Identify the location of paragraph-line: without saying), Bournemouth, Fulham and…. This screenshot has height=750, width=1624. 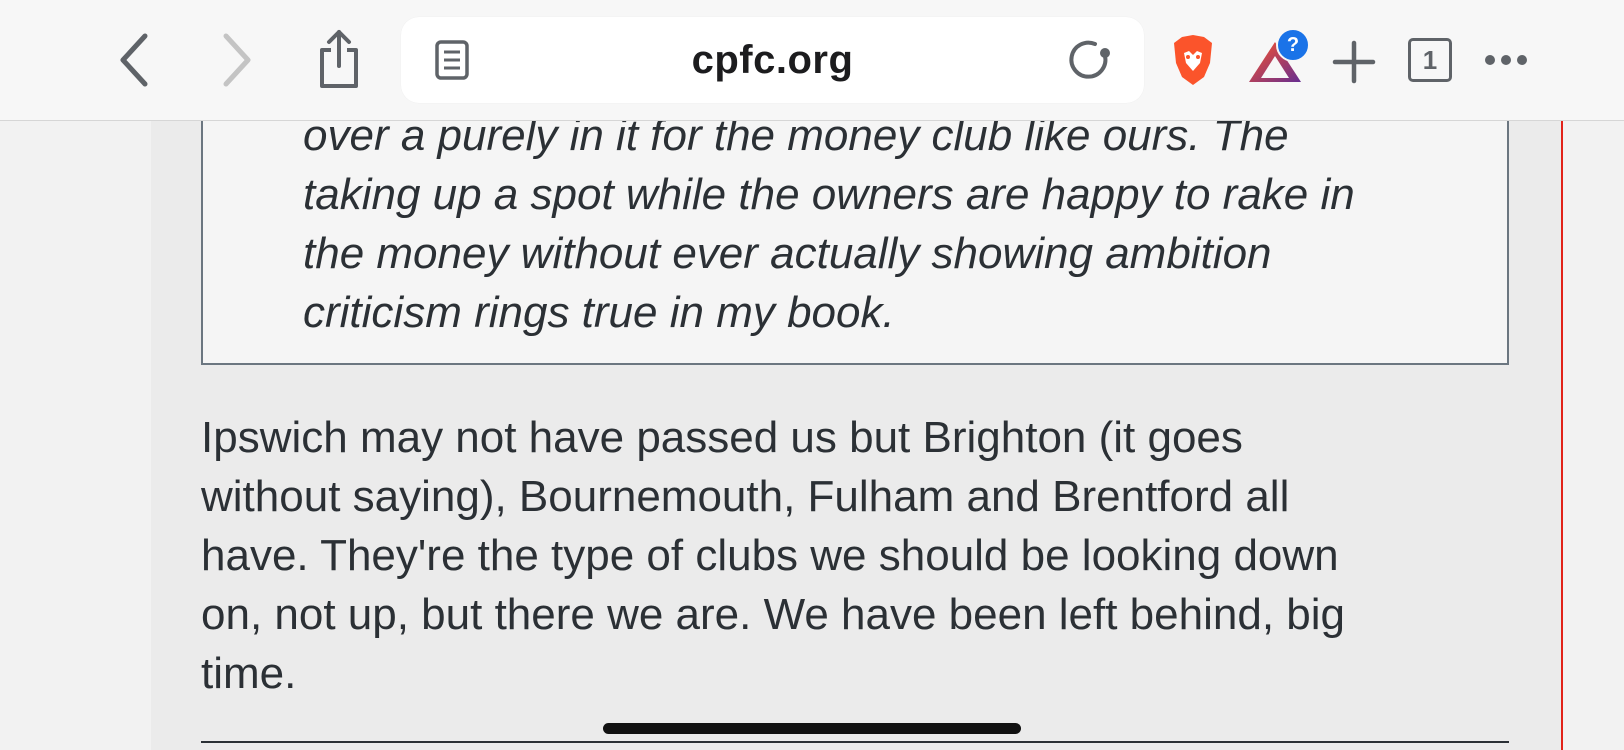
(745, 496).